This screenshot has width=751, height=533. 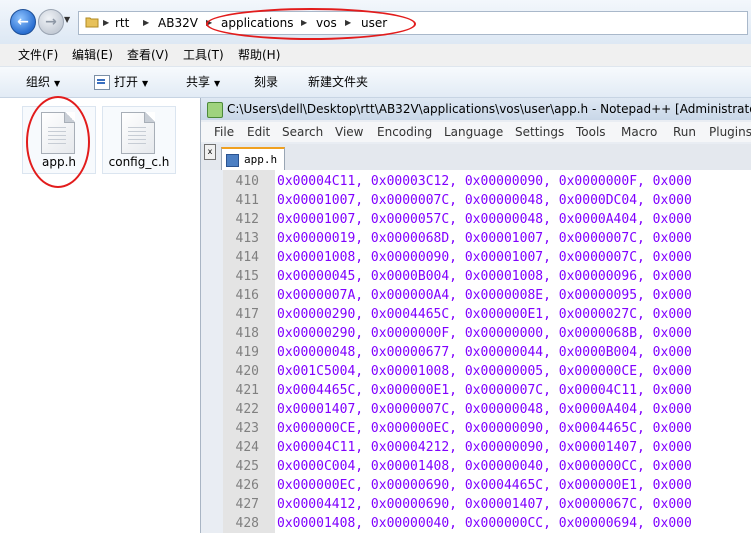 I want to click on close-tab-icon: x, so click(x=210, y=152).